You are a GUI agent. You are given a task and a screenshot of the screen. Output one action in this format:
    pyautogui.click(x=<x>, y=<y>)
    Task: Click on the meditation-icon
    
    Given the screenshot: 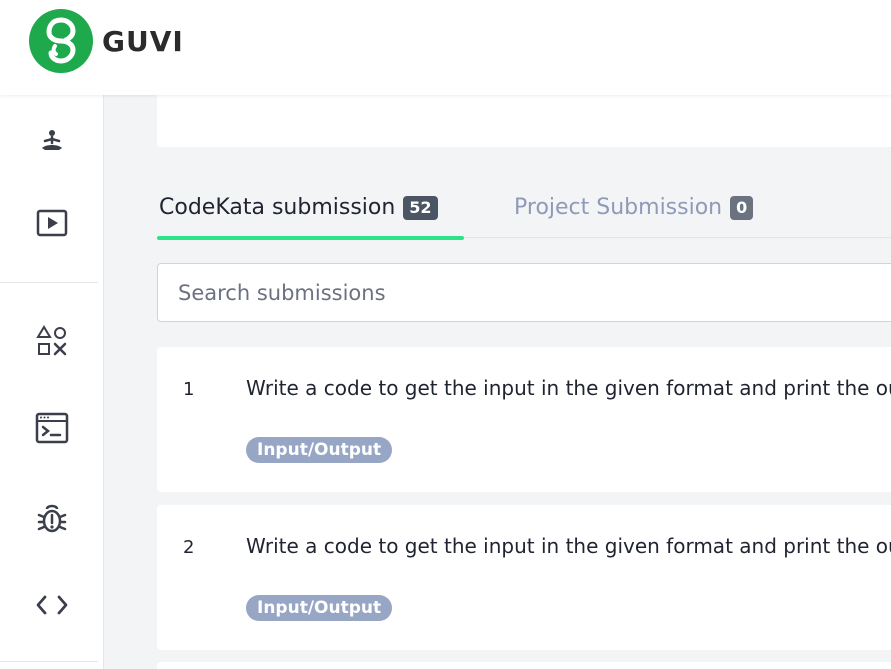 What is the action you would take?
    pyautogui.click(x=52, y=143)
    